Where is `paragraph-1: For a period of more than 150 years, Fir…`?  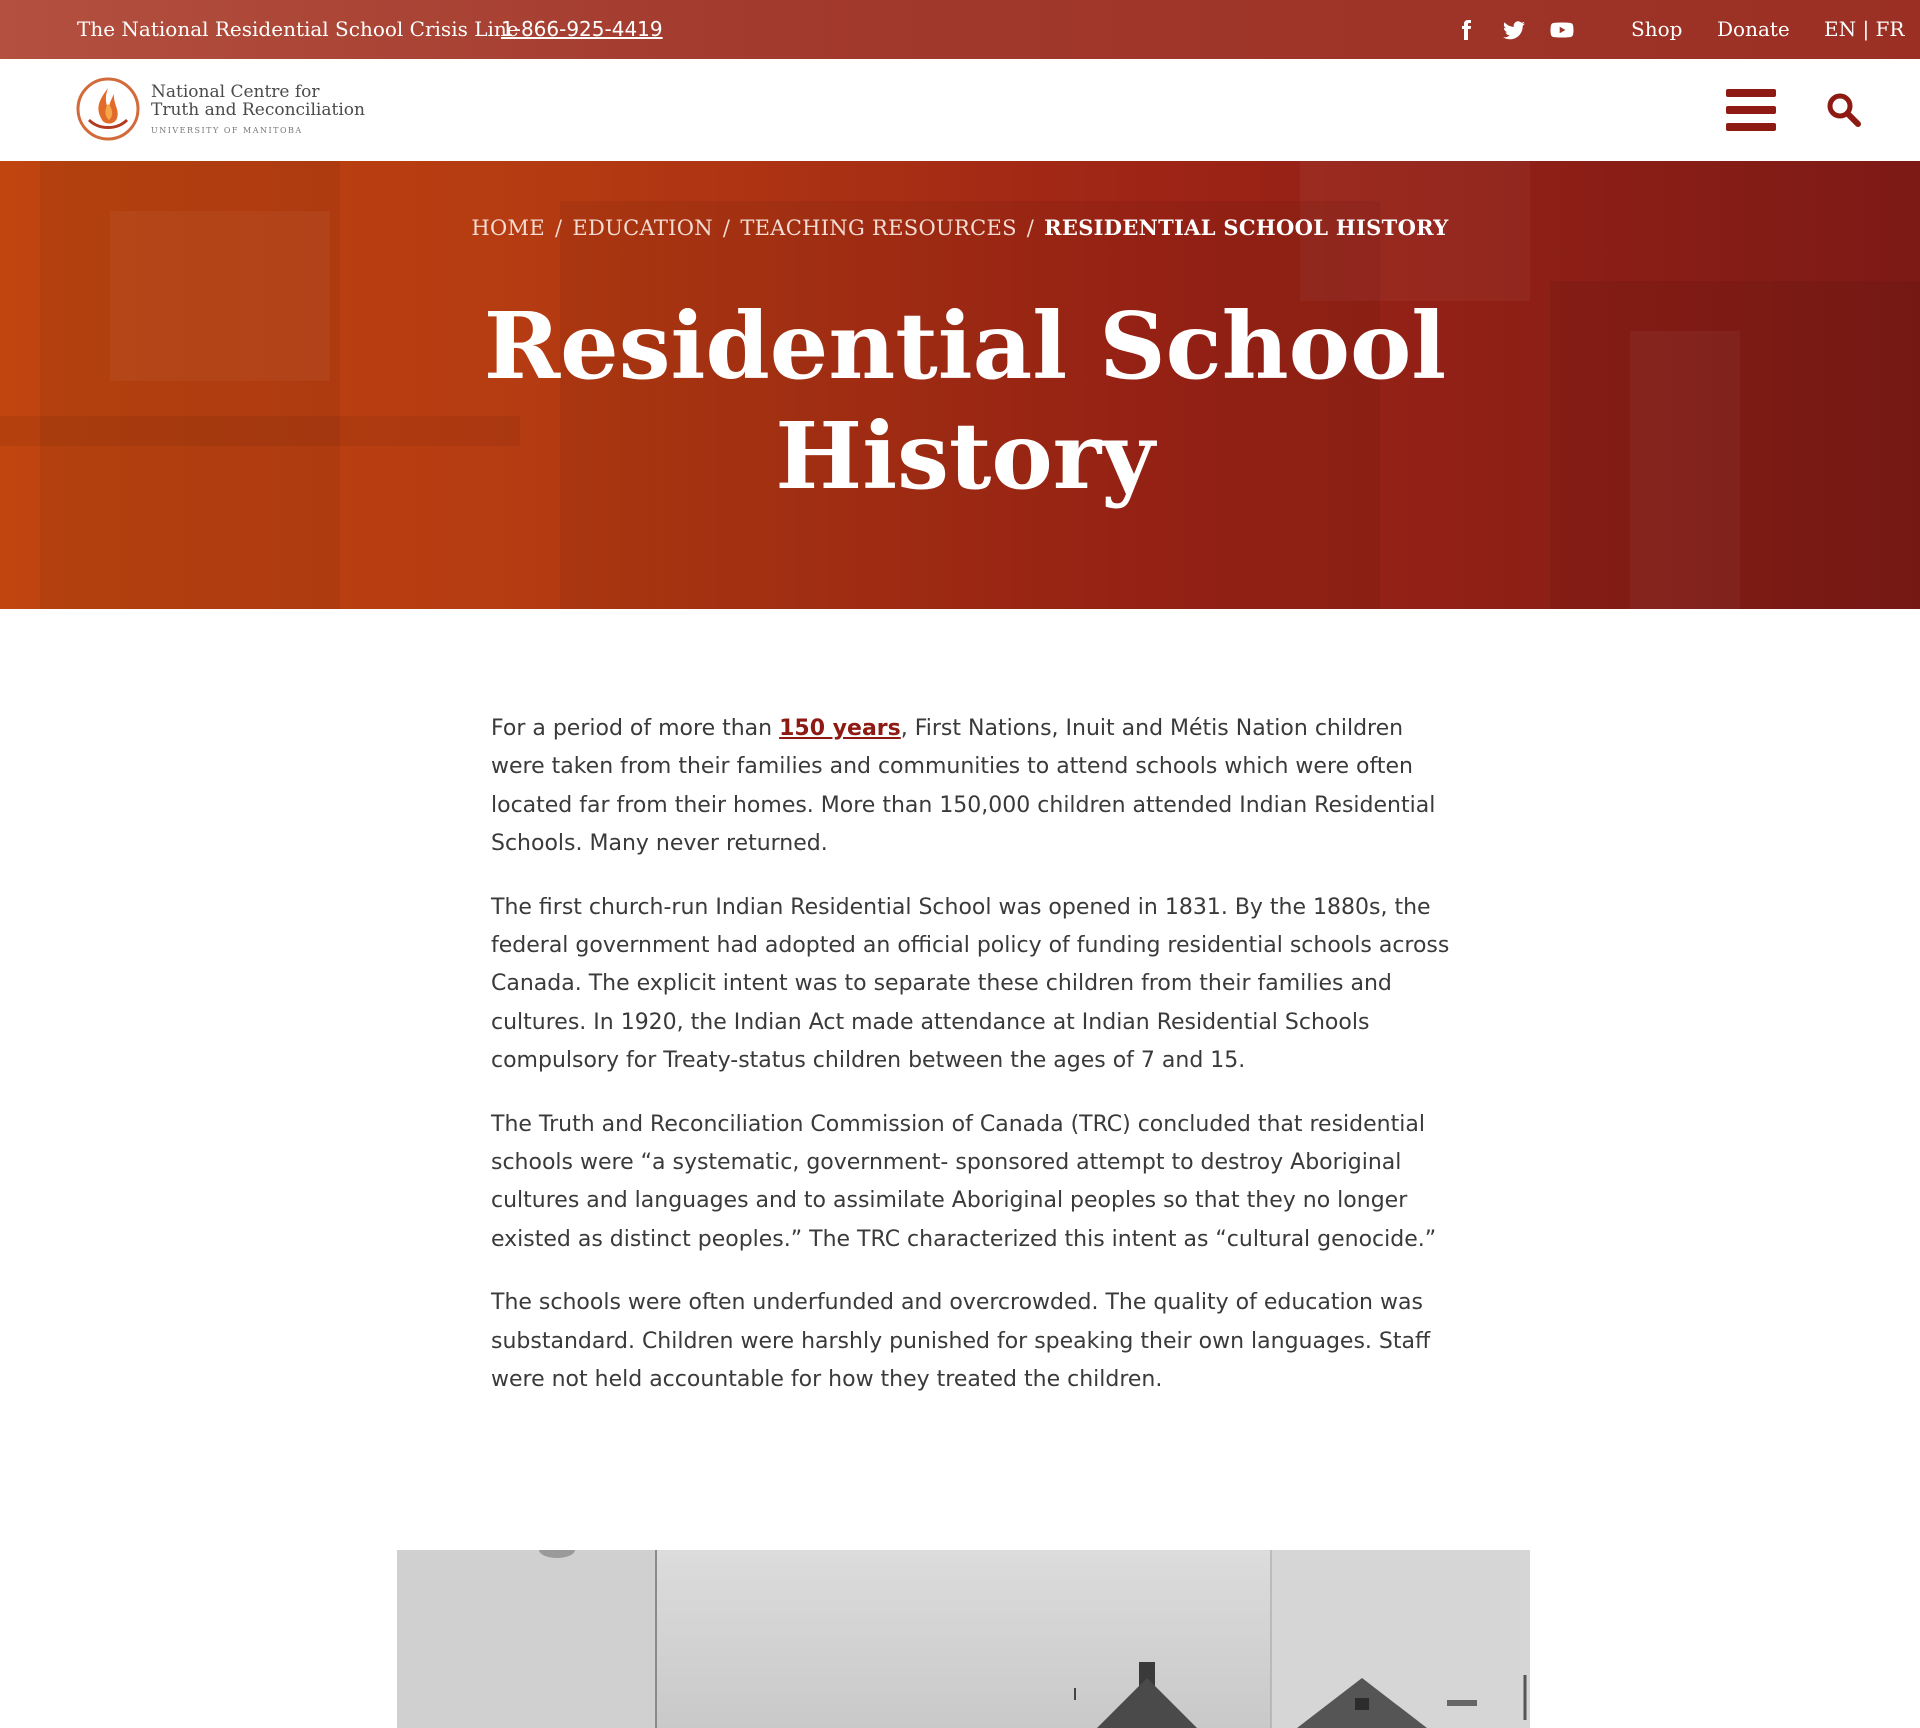
paragraph-1: For a period of more than 150 years, Fir… is located at coordinates (963, 786).